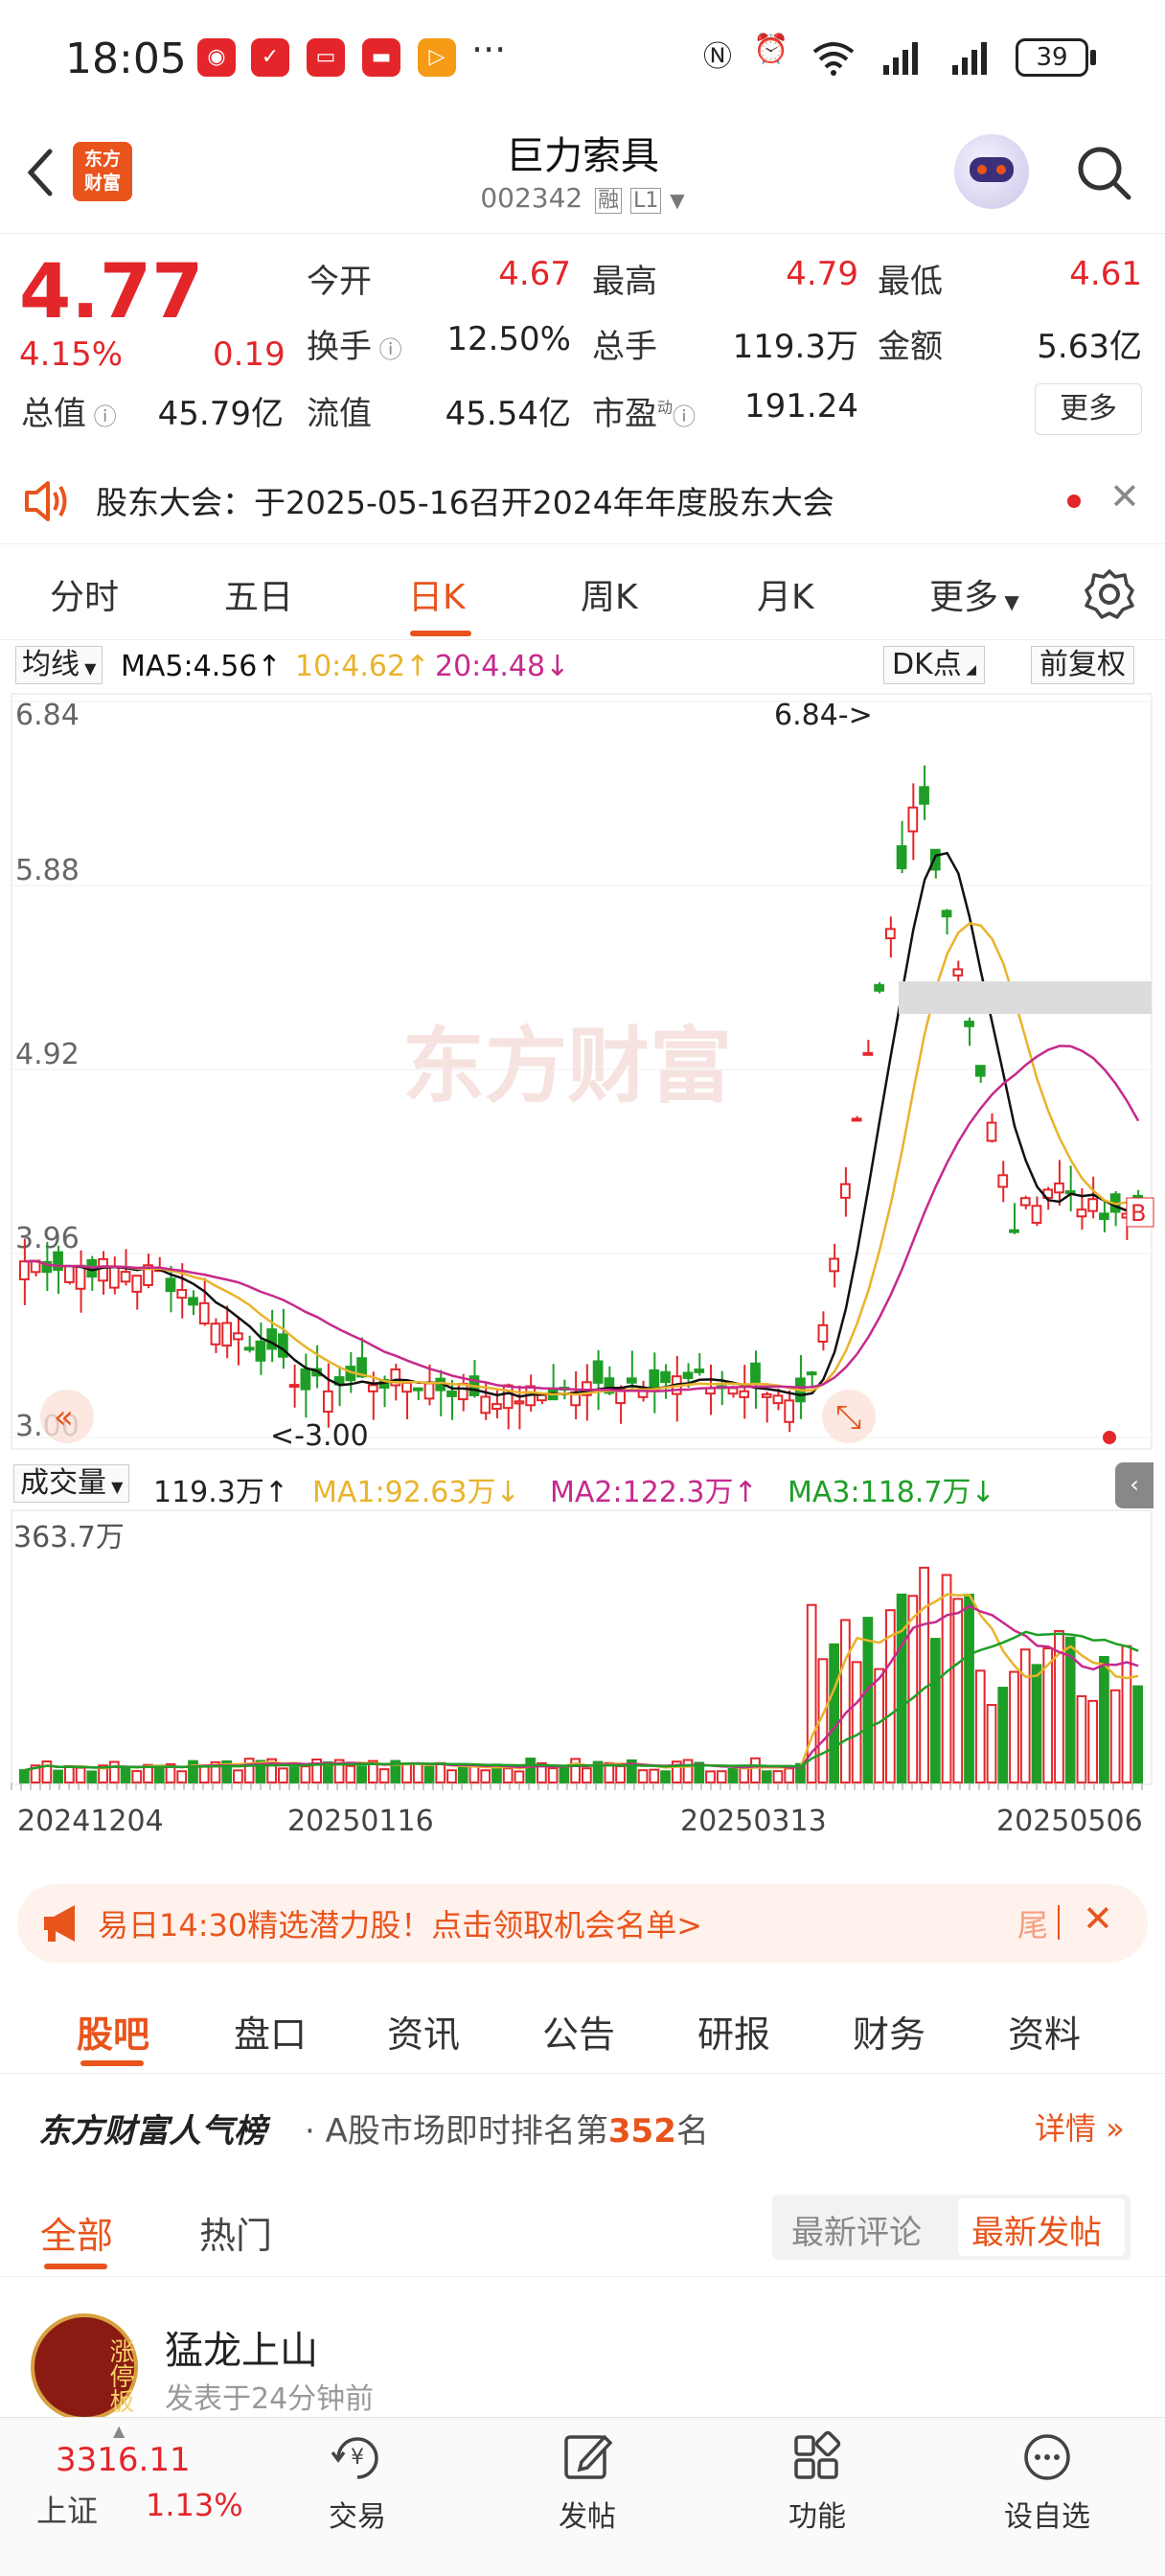 The image size is (1165, 2576). I want to click on app-notification-icon: ◉, so click(216, 57).